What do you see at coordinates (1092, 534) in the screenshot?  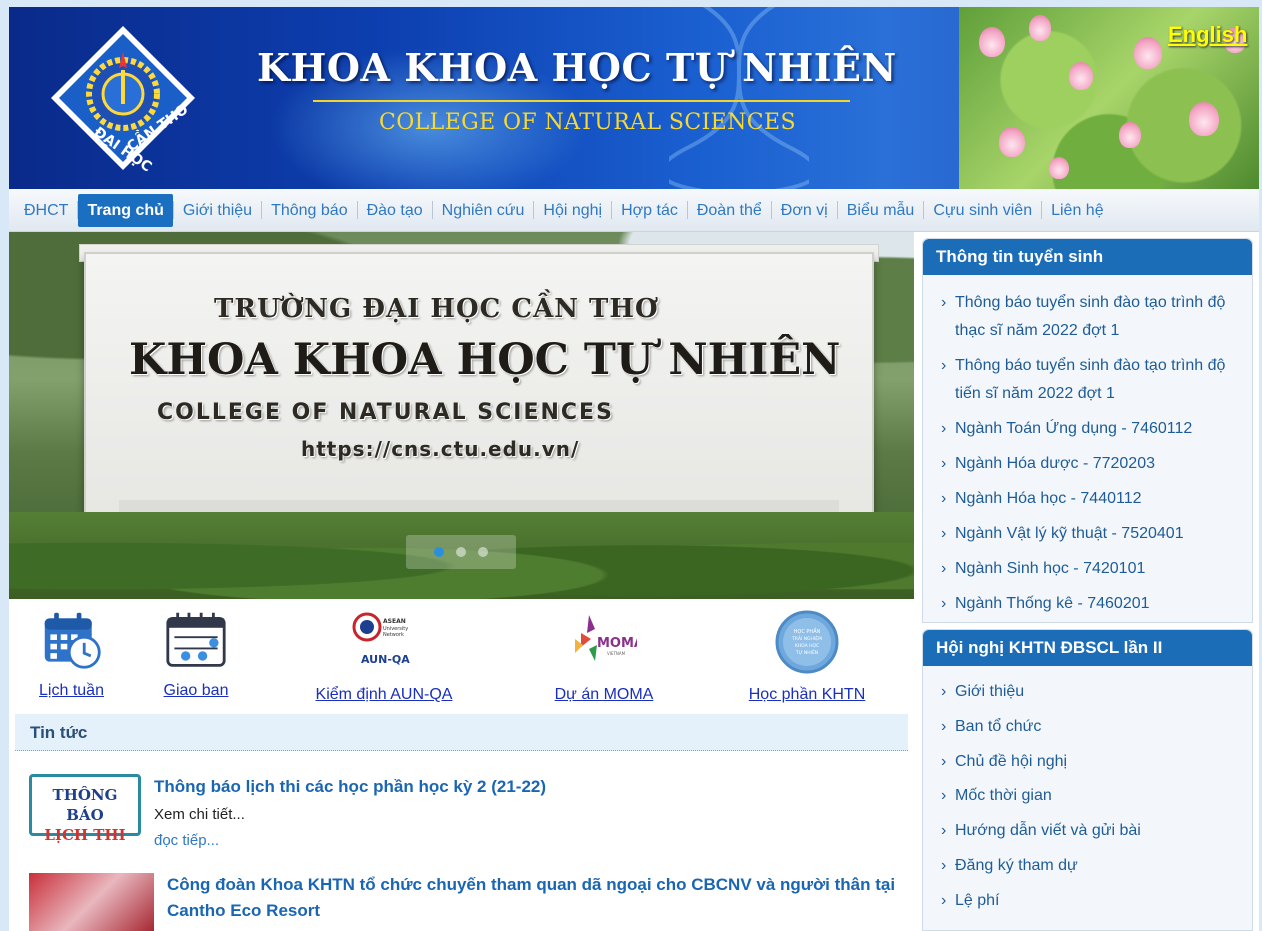 I see `admission-item: Ngành Vật lý kỹ thuật - 7520401` at bounding box center [1092, 534].